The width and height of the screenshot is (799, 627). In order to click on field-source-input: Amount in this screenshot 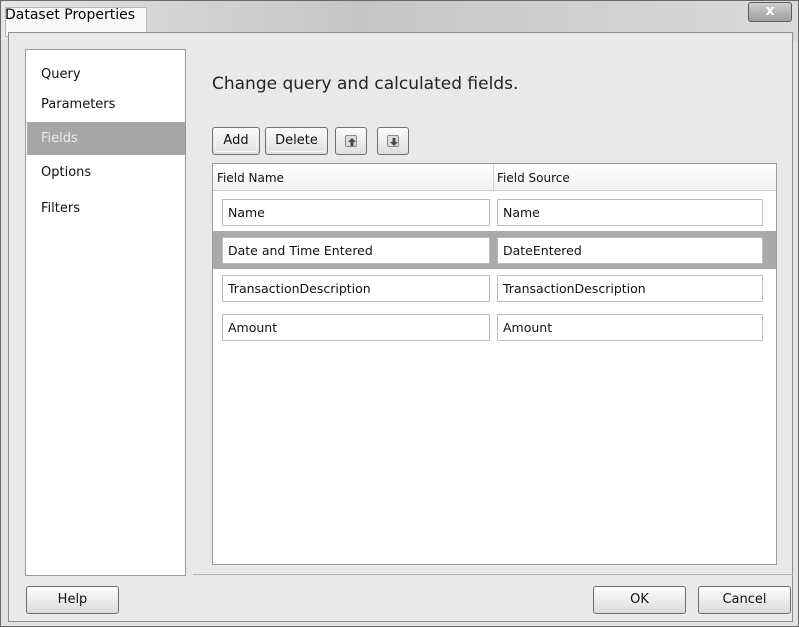, I will do `click(630, 327)`.